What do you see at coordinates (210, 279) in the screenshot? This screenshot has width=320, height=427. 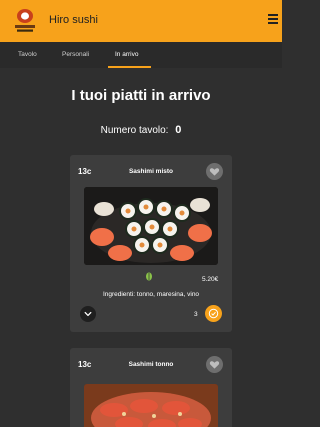 I see `dish-price: 5.20€` at bounding box center [210, 279].